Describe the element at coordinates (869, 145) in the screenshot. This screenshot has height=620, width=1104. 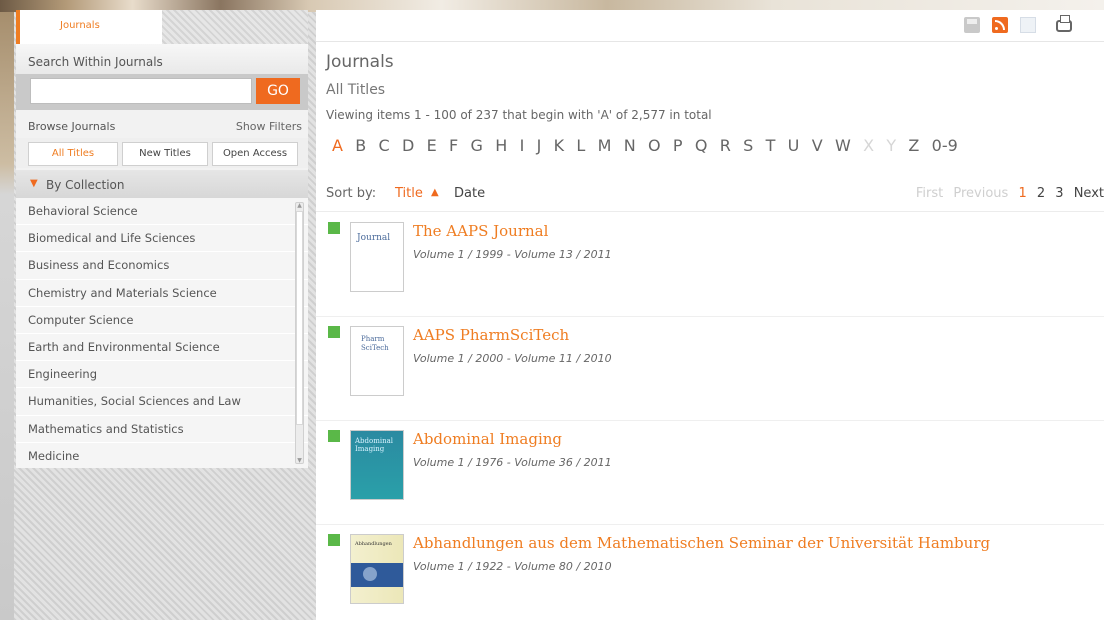
I see `letter-link-x: X` at that location.